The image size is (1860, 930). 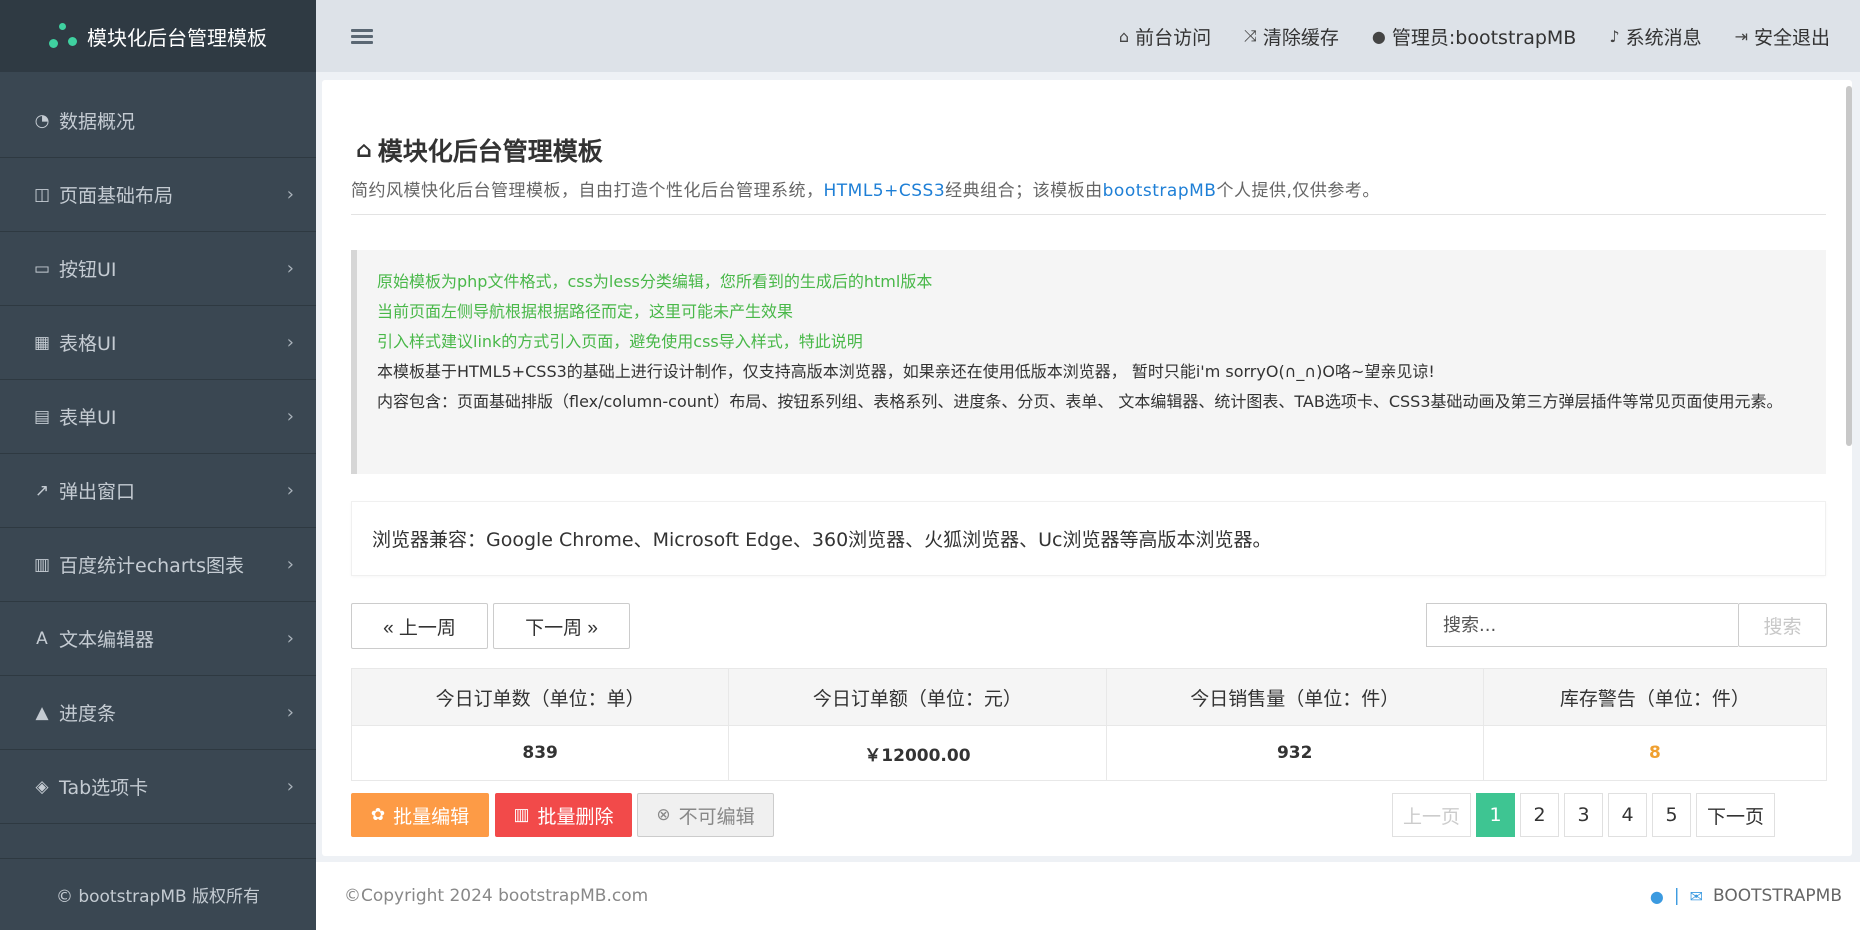 I want to click on form-icon: ▤, so click(x=42, y=416).